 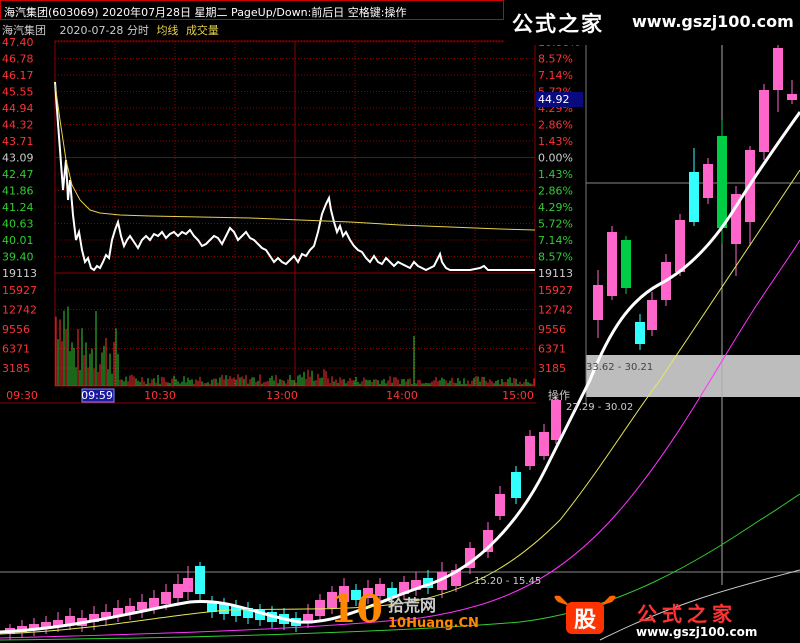 I want to click on price-tick-label: 43.09, so click(x=18, y=158).